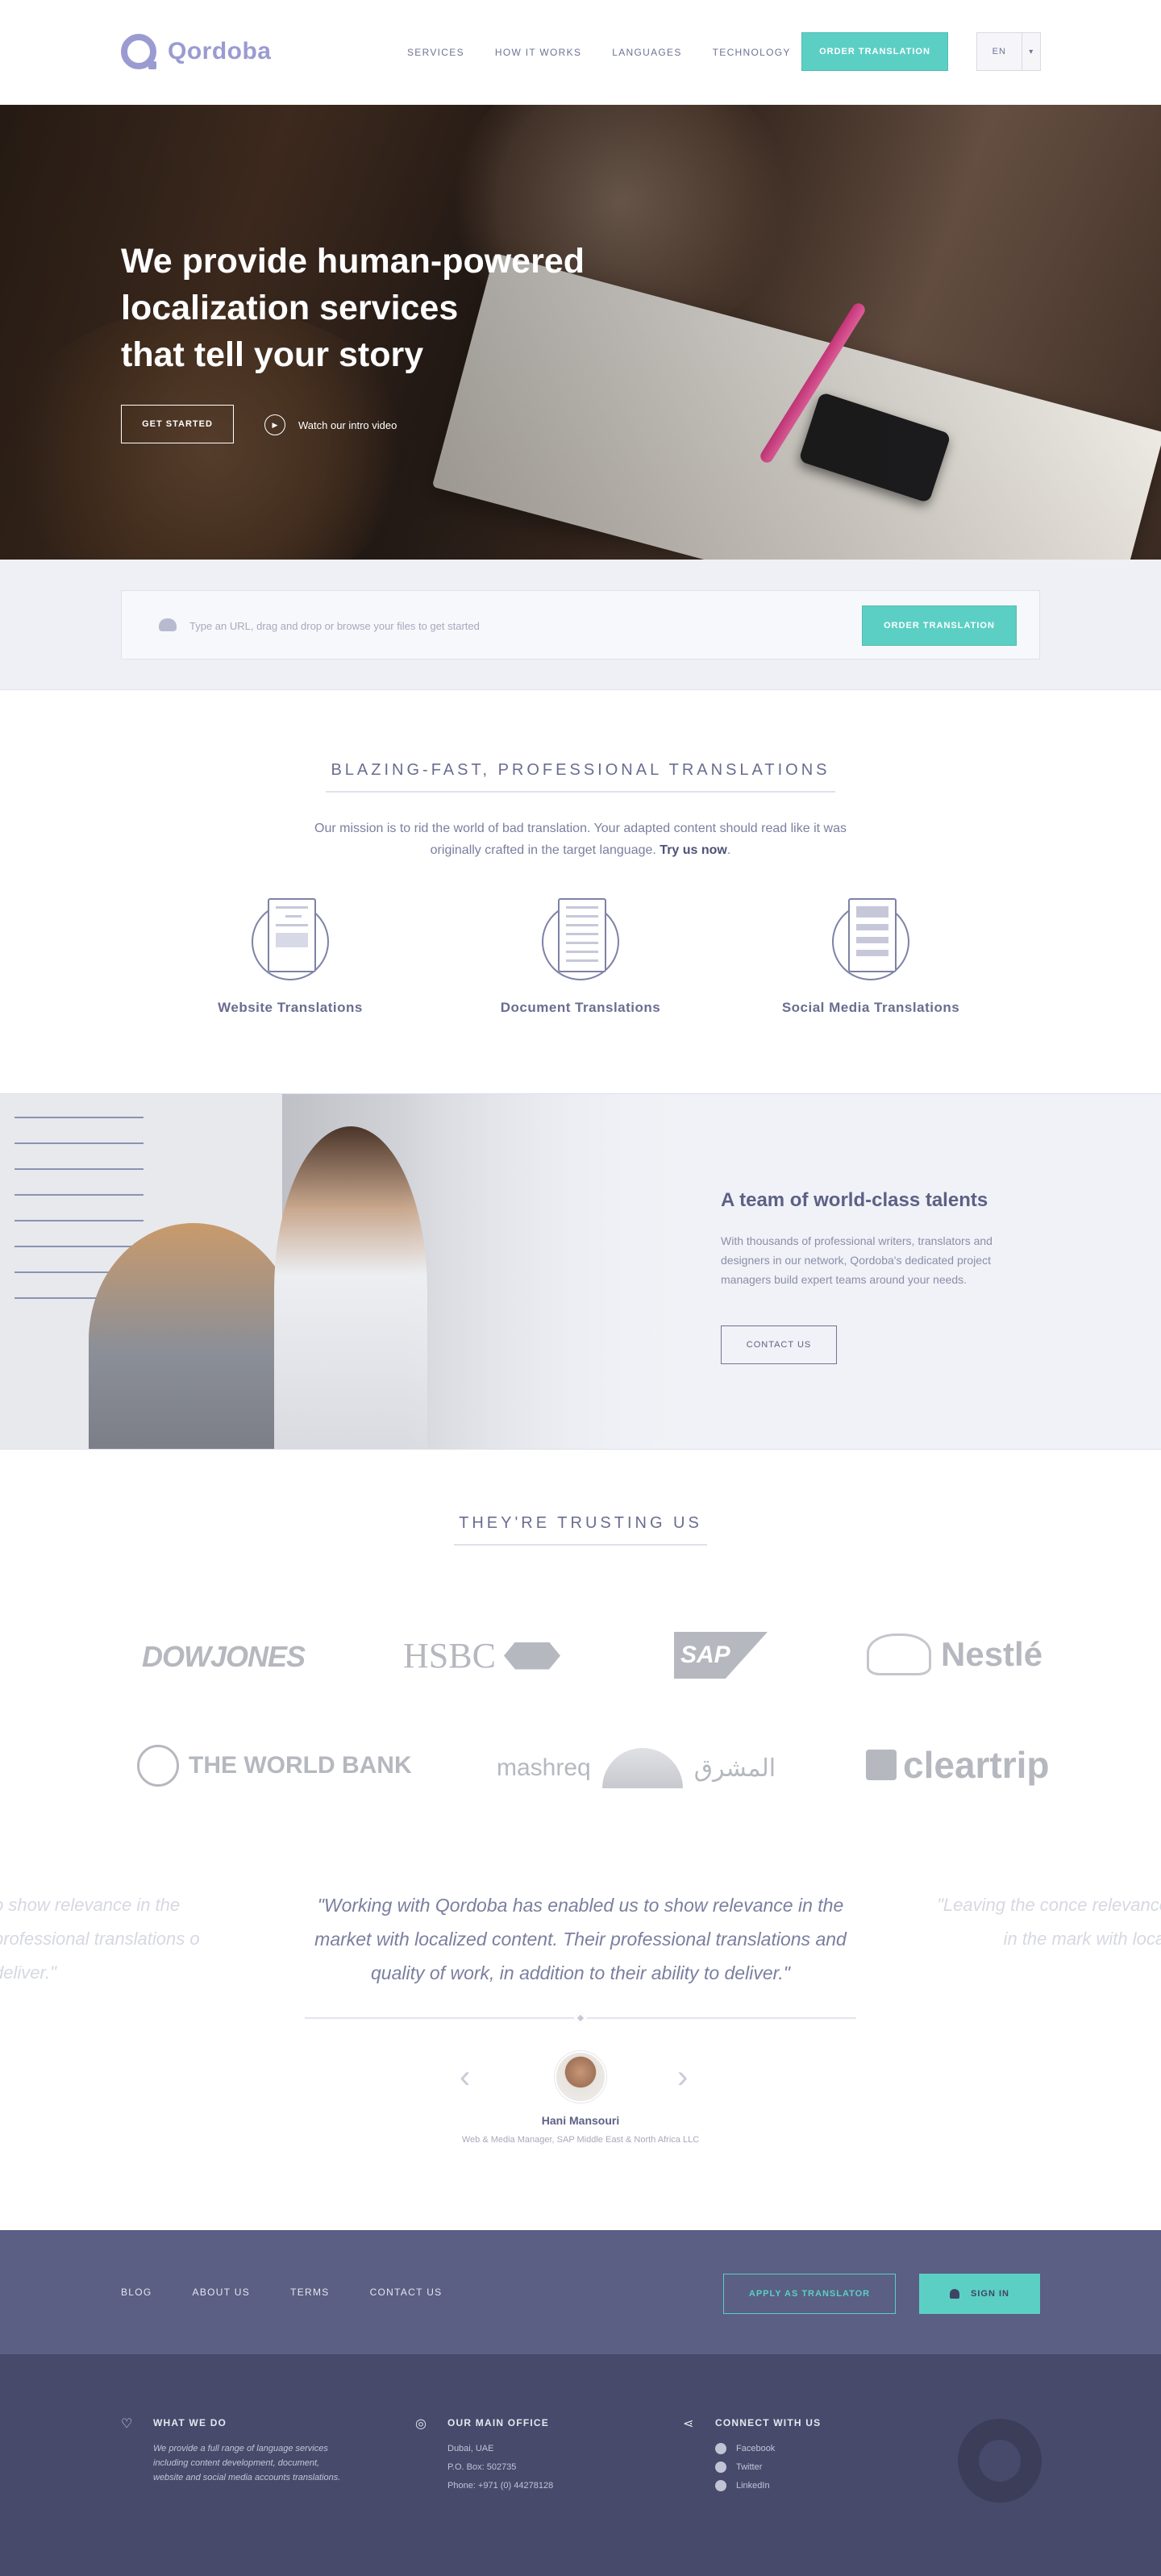 The image size is (1161, 2576). I want to click on trust-title-wrap: THEY'RE TRUSTING US, so click(580, 1530).